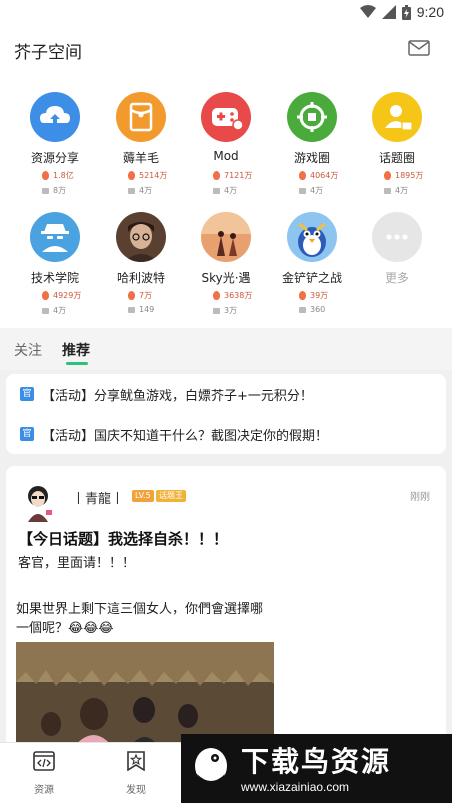  I want to click on circle-tile: Mod 7121万 4万, so click(226, 134).